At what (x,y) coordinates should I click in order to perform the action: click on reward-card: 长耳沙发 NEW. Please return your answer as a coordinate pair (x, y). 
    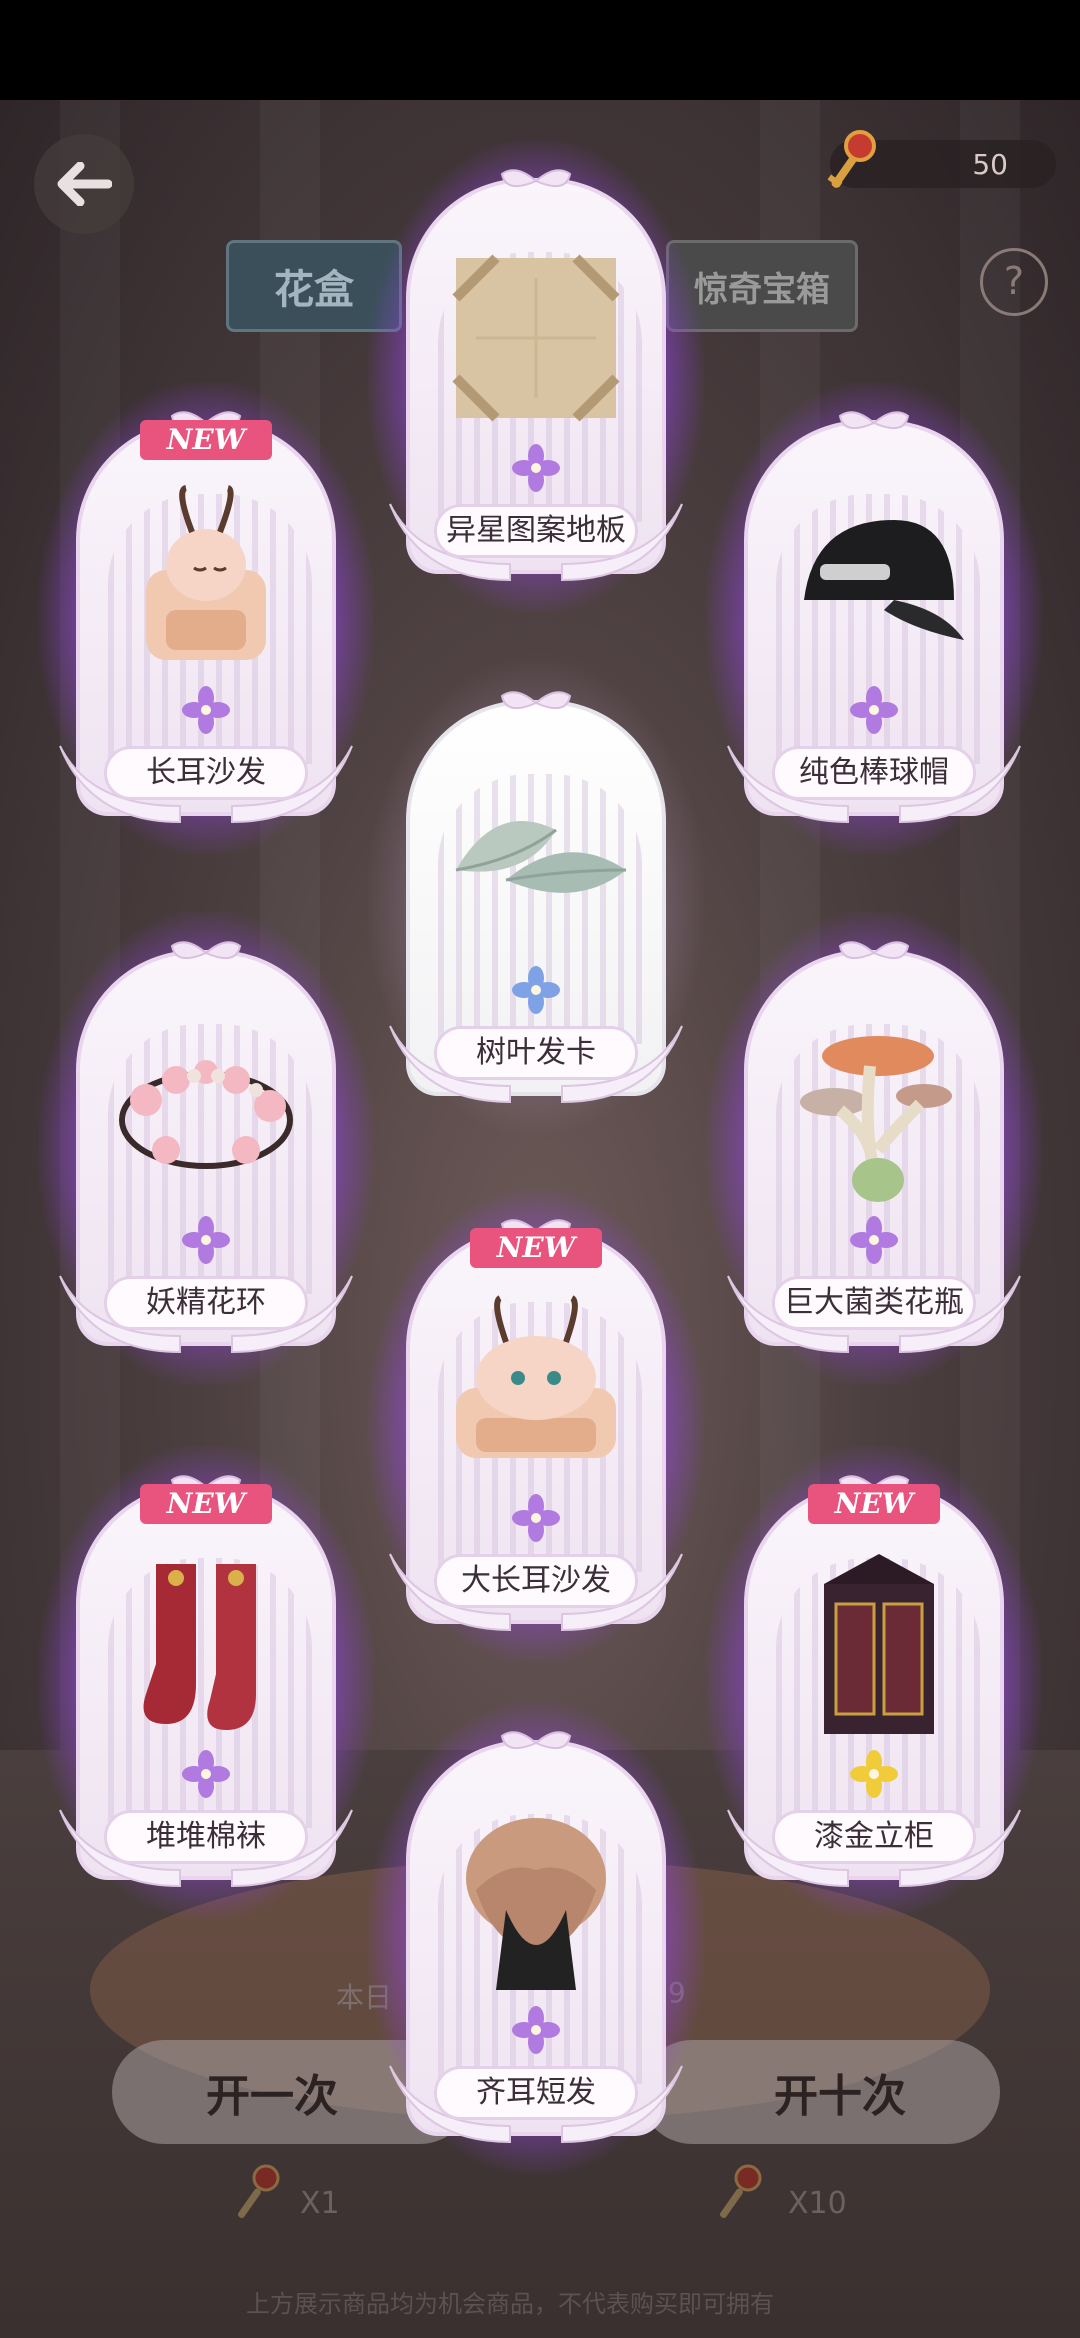
    Looking at the image, I should click on (206, 618).